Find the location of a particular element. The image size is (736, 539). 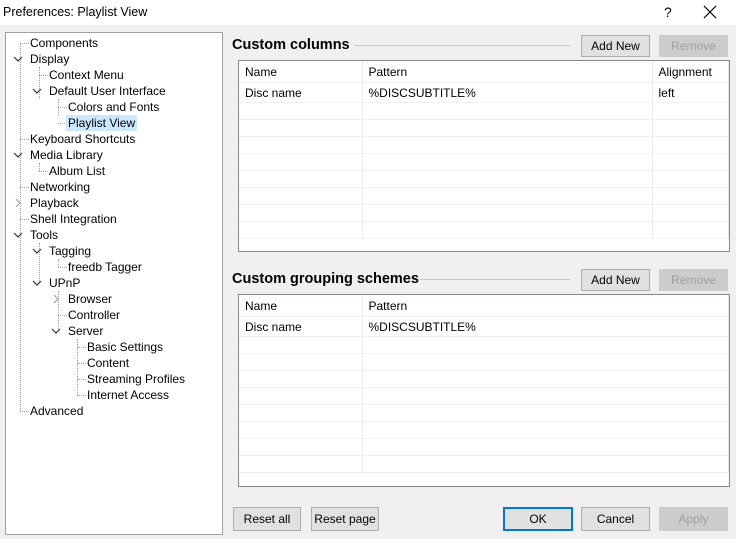

table-header-row: Name Pattern is located at coordinates (484, 306).